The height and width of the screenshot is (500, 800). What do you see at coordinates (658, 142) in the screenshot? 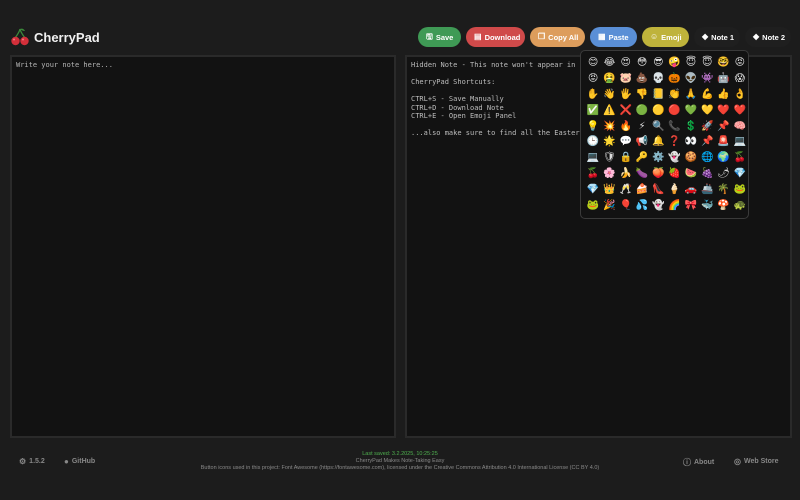
I see `emoji-option: 🔔` at bounding box center [658, 142].